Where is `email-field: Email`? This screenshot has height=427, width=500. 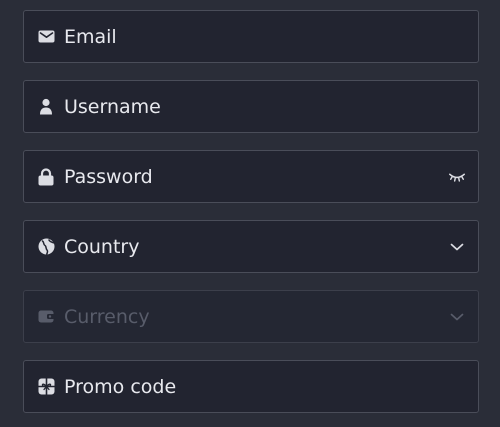
email-field: Email is located at coordinates (251, 36).